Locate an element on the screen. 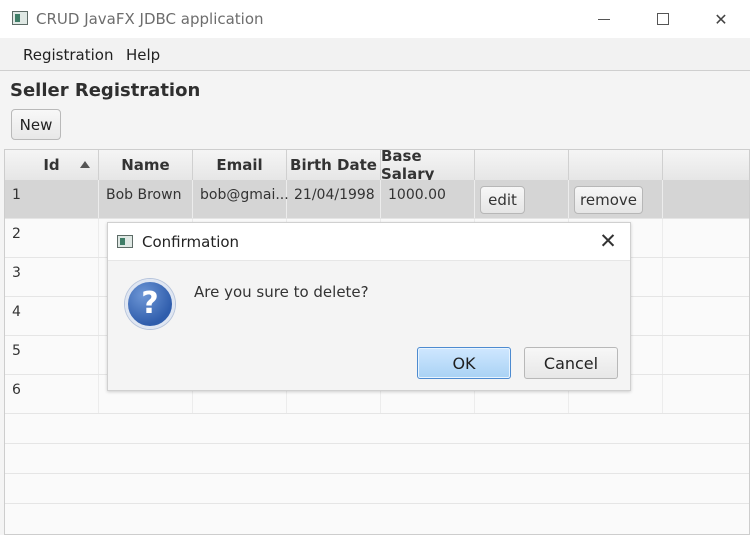 The width and height of the screenshot is (750, 535). new-button: New is located at coordinates (36, 124).